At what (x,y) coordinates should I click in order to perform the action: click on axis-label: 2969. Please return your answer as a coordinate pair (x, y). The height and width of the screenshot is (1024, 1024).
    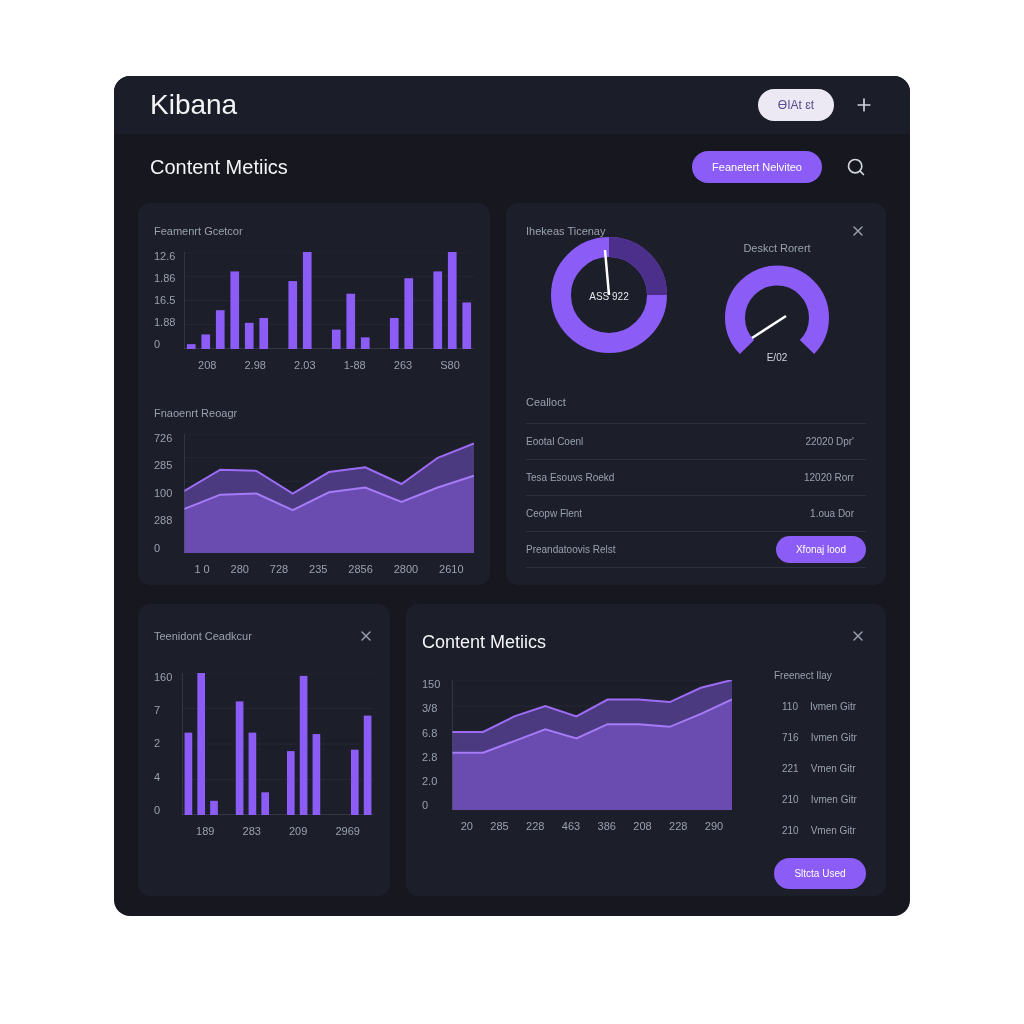
    Looking at the image, I should click on (347, 831).